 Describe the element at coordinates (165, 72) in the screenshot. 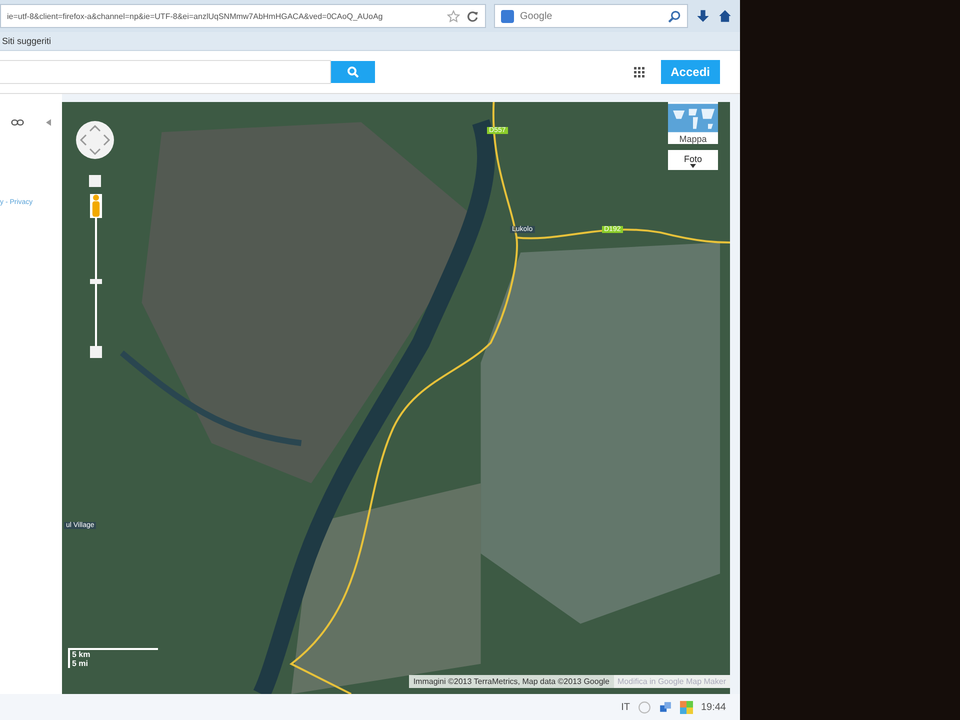

I see `search-input` at that location.